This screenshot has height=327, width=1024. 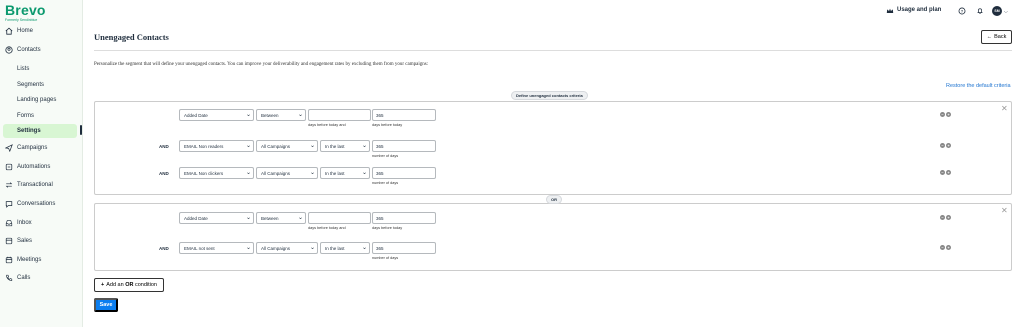 I want to click on field-select: EMAIL Non clickers ⌄, so click(x=216, y=173).